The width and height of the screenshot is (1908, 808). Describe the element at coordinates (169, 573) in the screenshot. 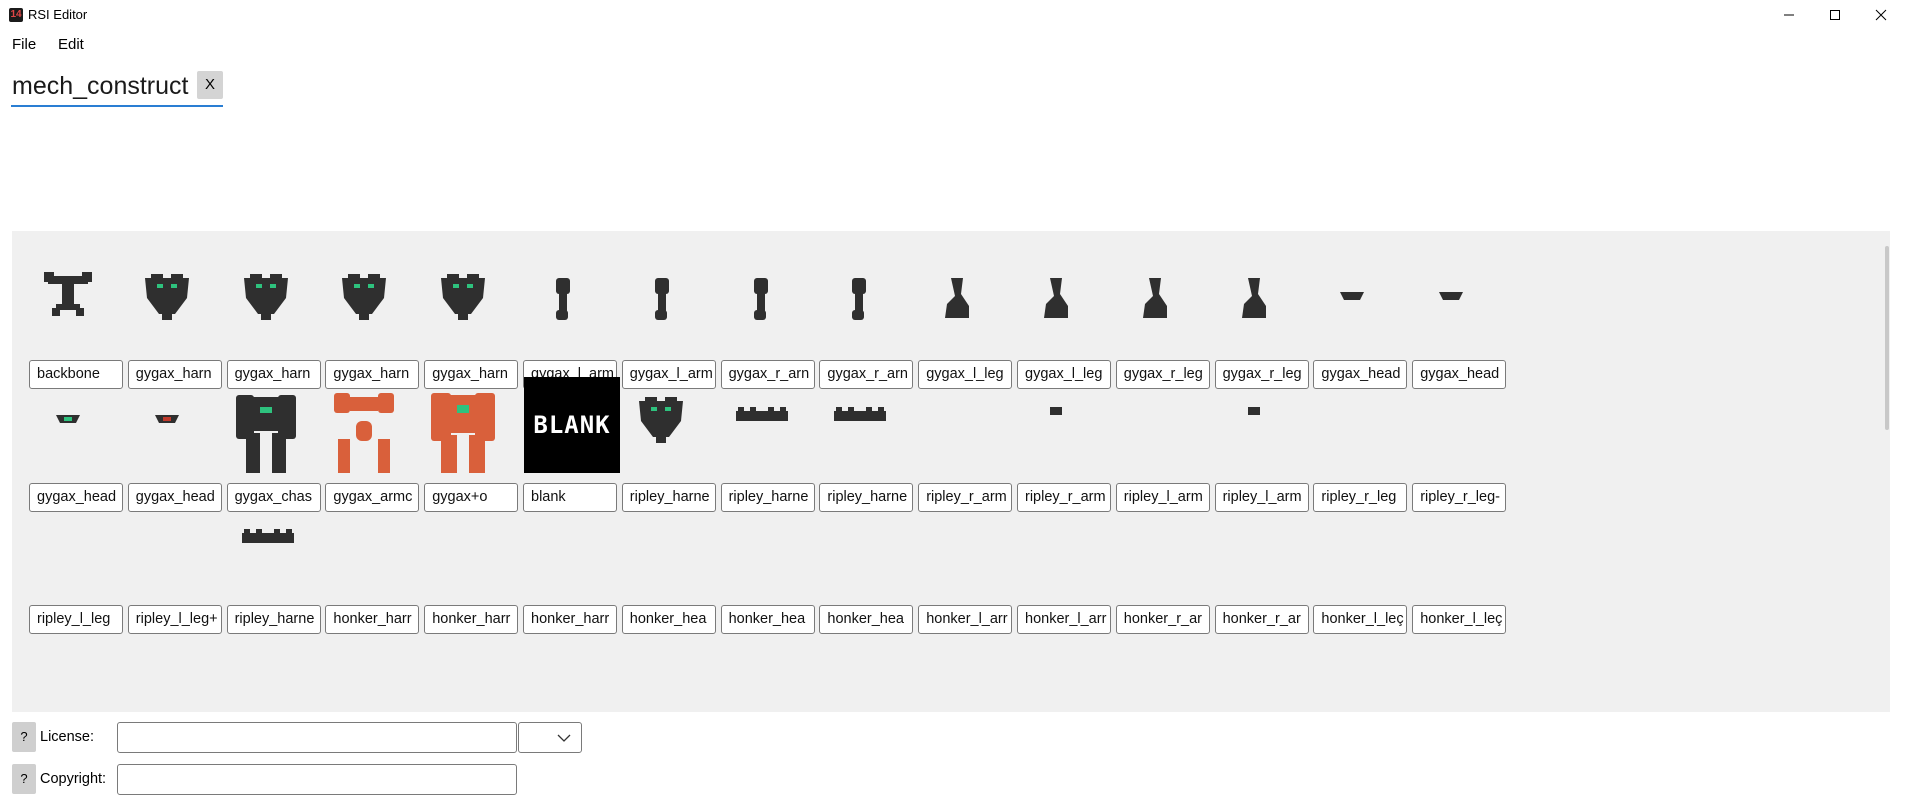

I see `state-tile: ripley_l_leg+` at that location.